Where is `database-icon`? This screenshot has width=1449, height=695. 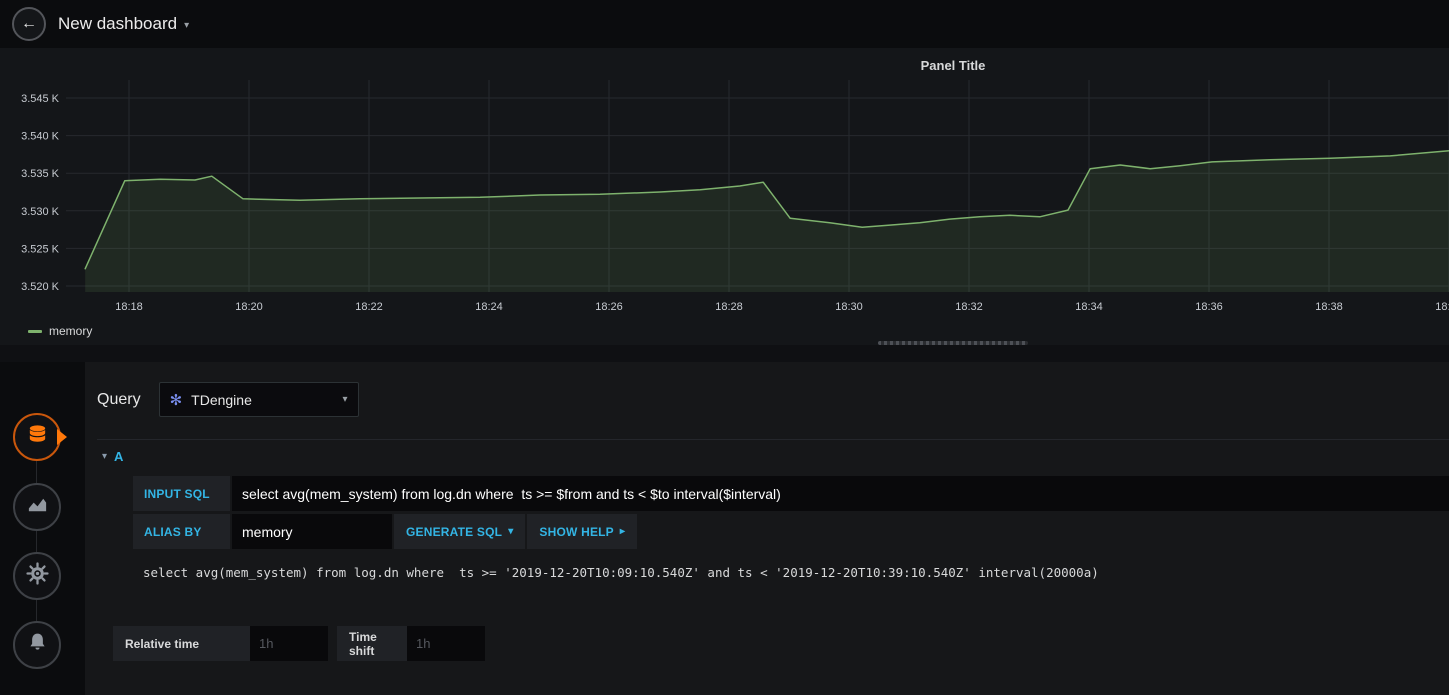 database-icon is located at coordinates (37, 437).